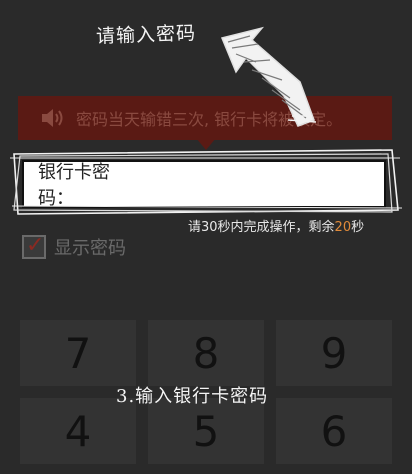 The width and height of the screenshot is (412, 474). What do you see at coordinates (334, 353) in the screenshot?
I see `key-9: 9` at bounding box center [334, 353].